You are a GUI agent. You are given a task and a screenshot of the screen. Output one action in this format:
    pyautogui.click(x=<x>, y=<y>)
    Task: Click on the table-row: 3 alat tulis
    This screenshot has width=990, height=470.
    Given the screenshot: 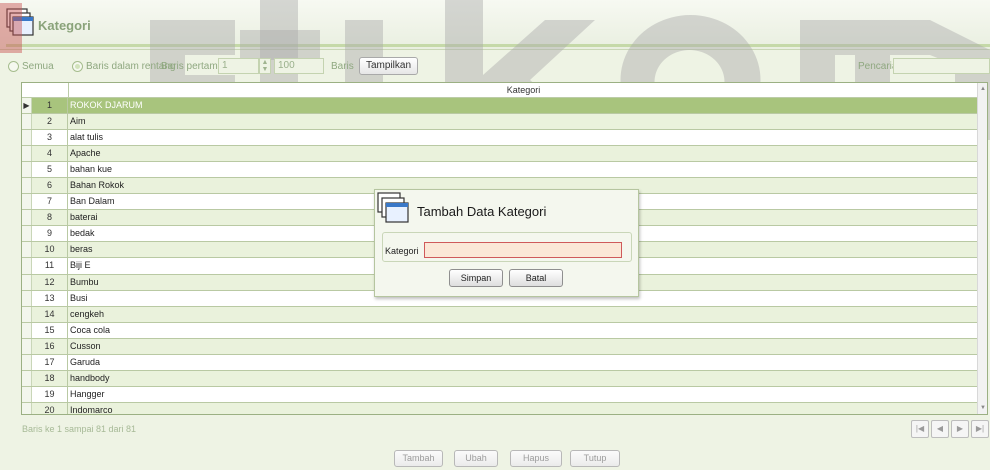 What is the action you would take?
    pyautogui.click(x=500, y=138)
    